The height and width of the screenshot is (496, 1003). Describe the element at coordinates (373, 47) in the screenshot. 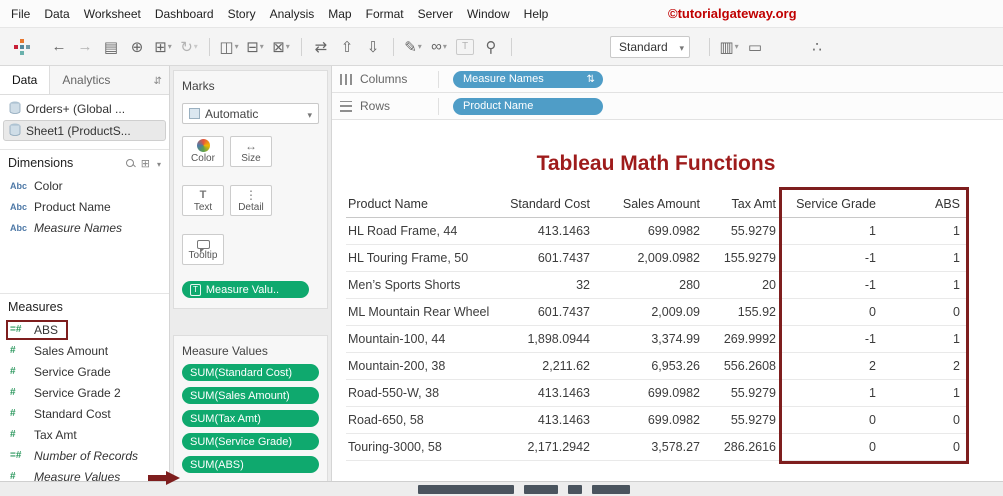

I see `sort-descending-icon: ⇩` at that location.